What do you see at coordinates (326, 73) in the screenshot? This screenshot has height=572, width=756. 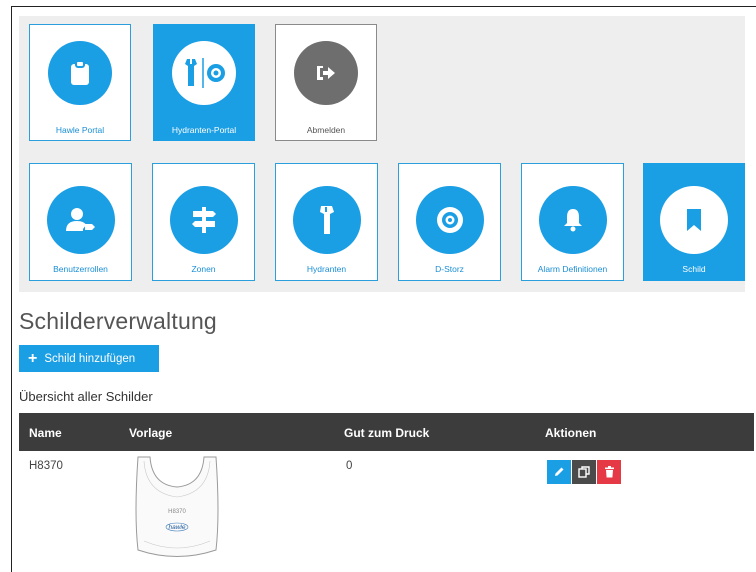 I see `logout-icon` at bounding box center [326, 73].